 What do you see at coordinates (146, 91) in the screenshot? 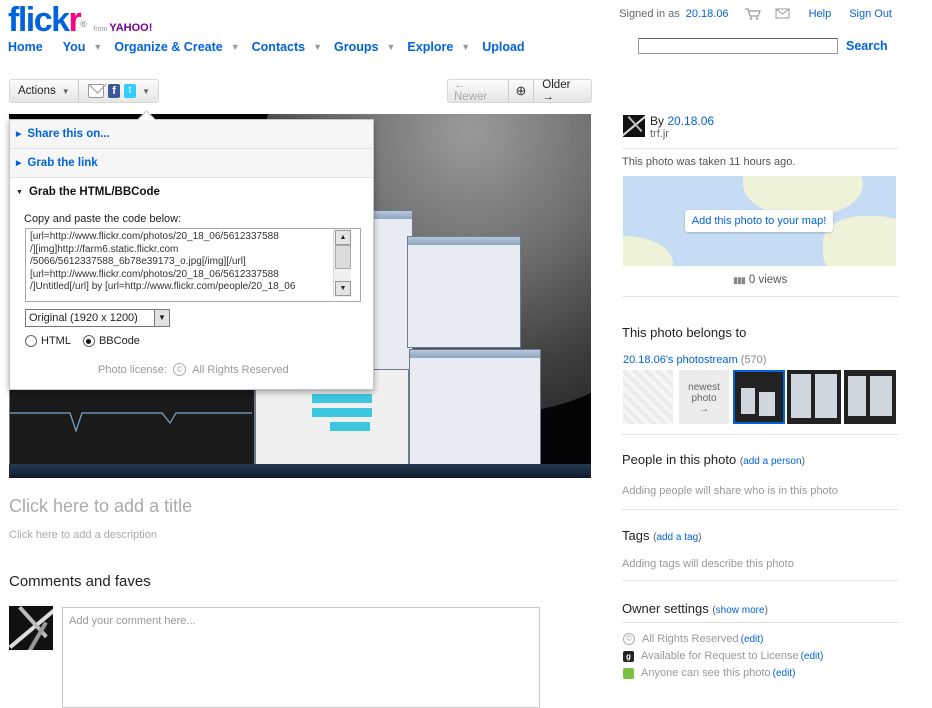
I see `share-menu-chevron-icon: ▼` at bounding box center [146, 91].